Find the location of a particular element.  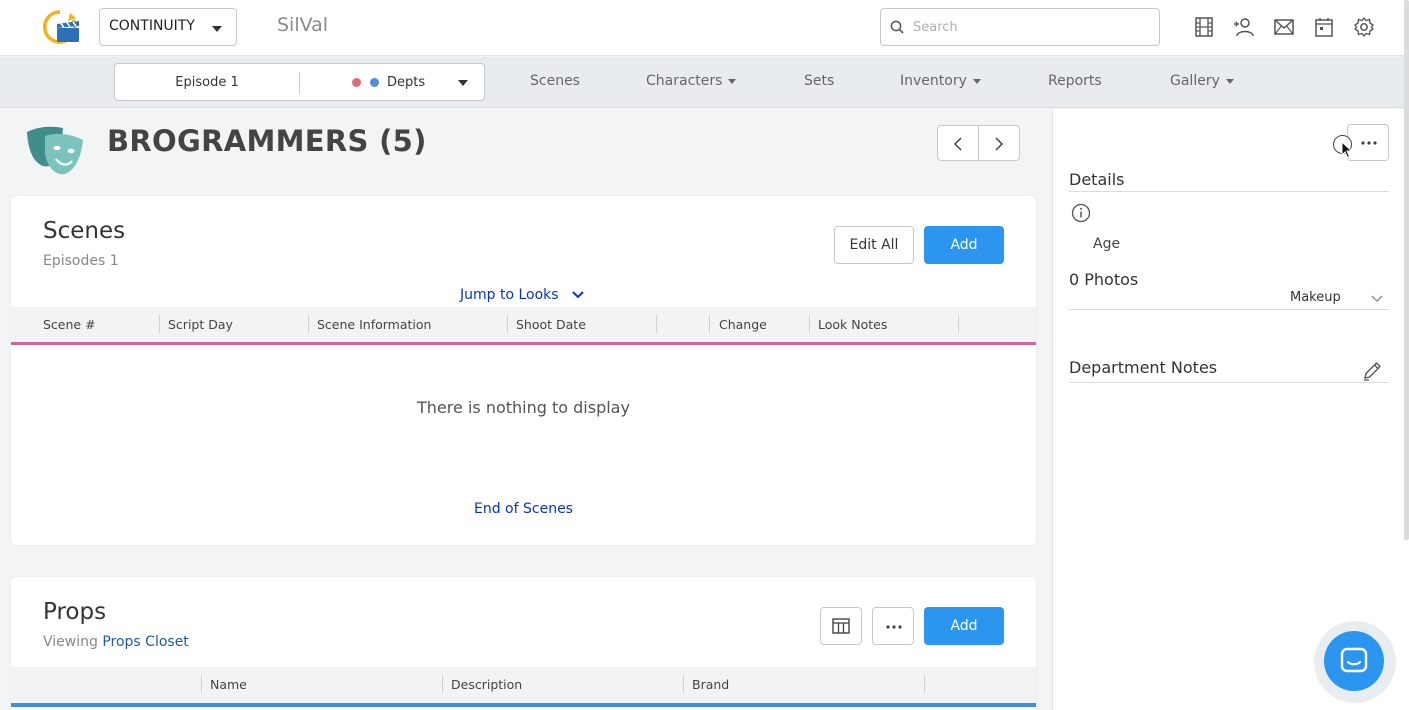

end-of-scenes-label: End of Scenes is located at coordinates (523, 509).